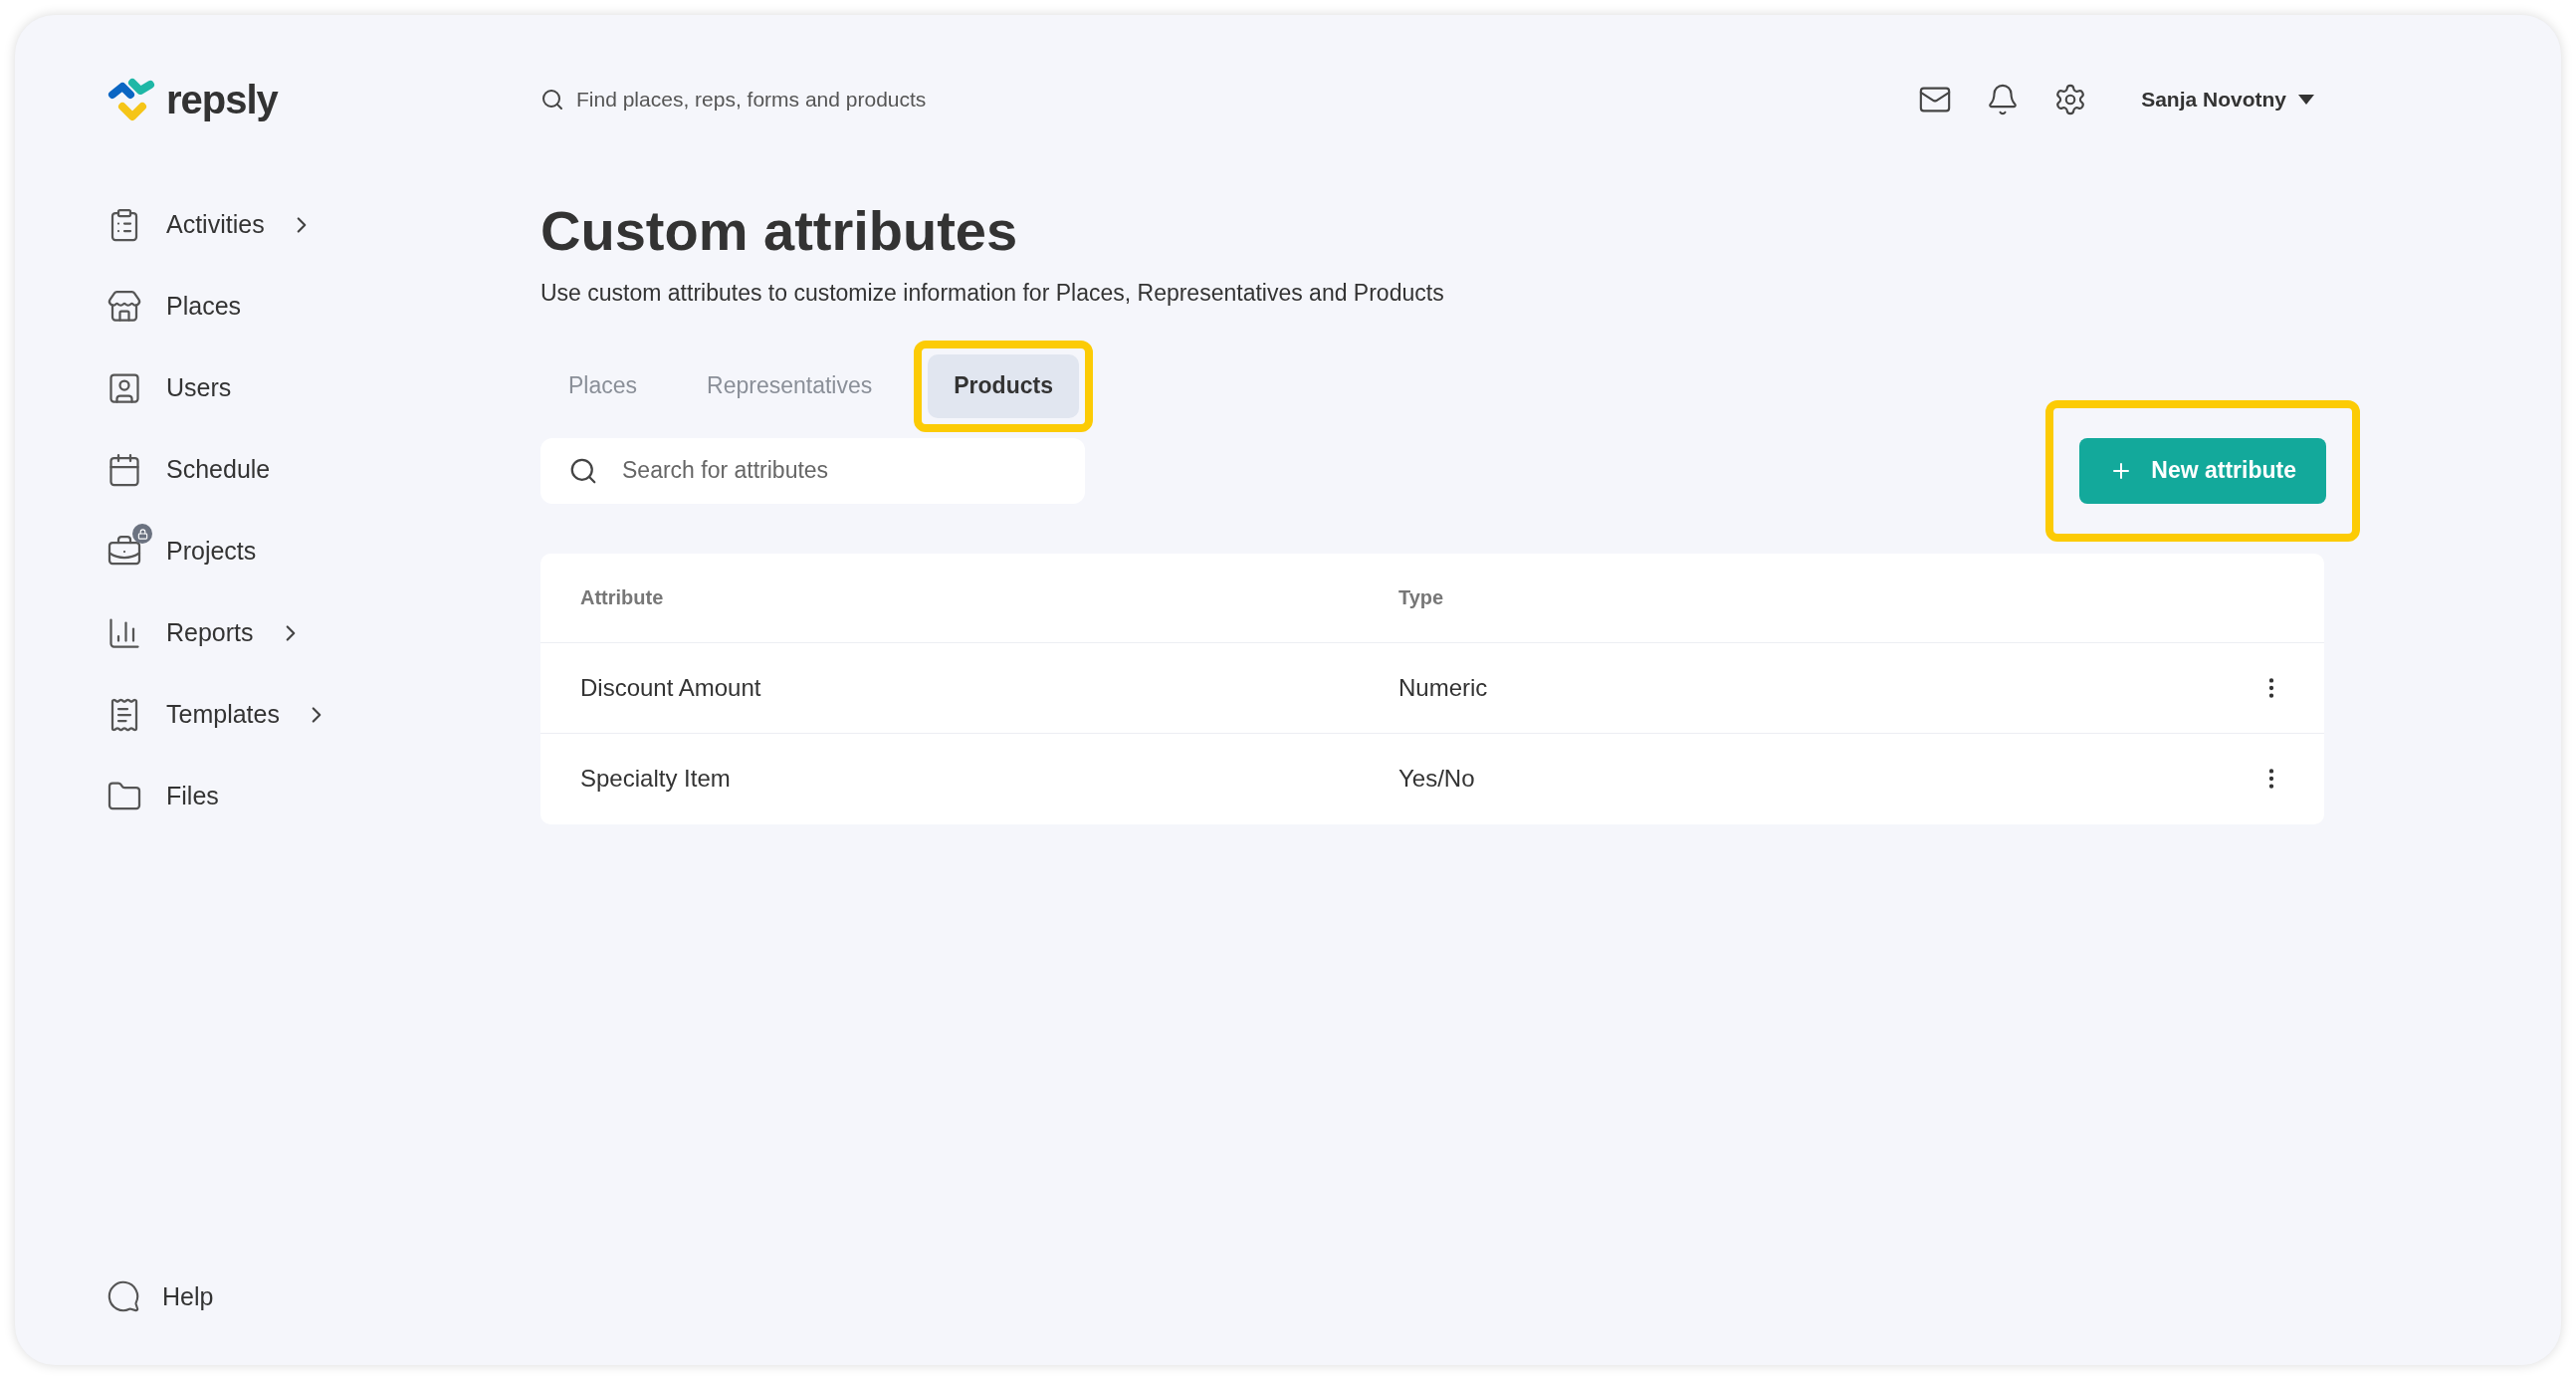 The width and height of the screenshot is (2576, 1380). Describe the element at coordinates (315, 470) in the screenshot. I see `sidebar-item: Schedule` at that location.